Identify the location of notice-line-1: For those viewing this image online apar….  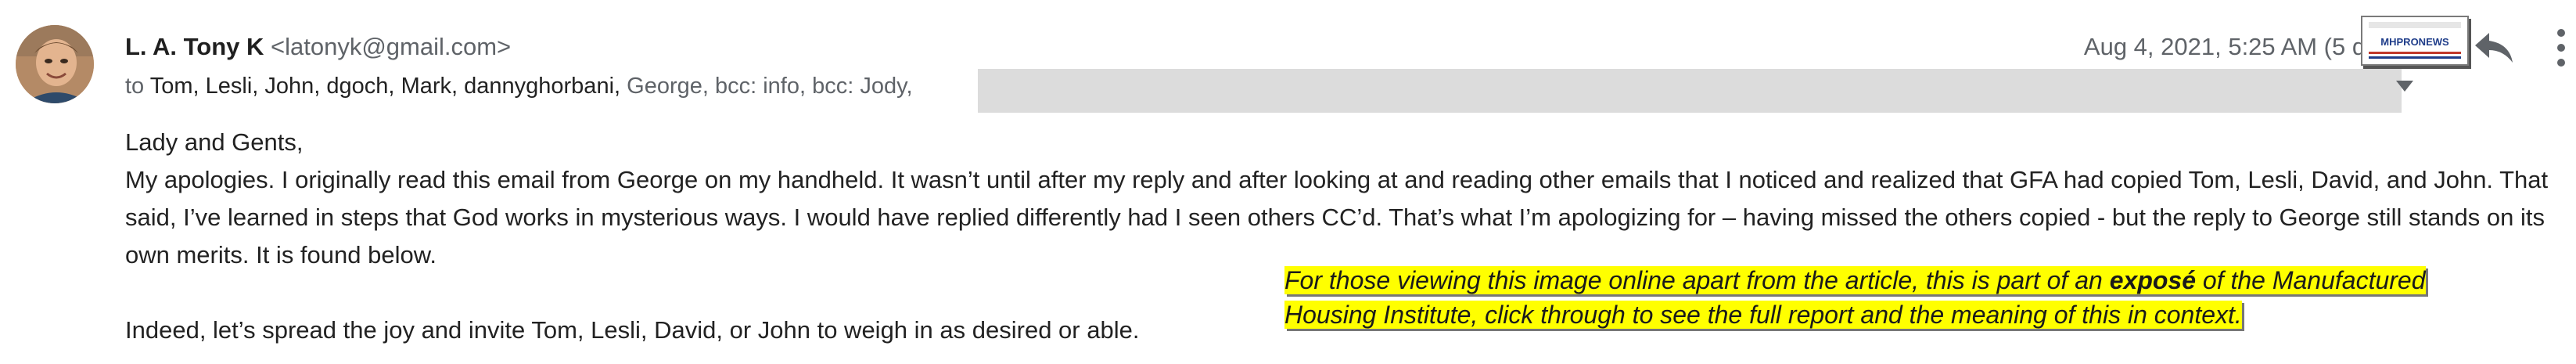
(1855, 280).